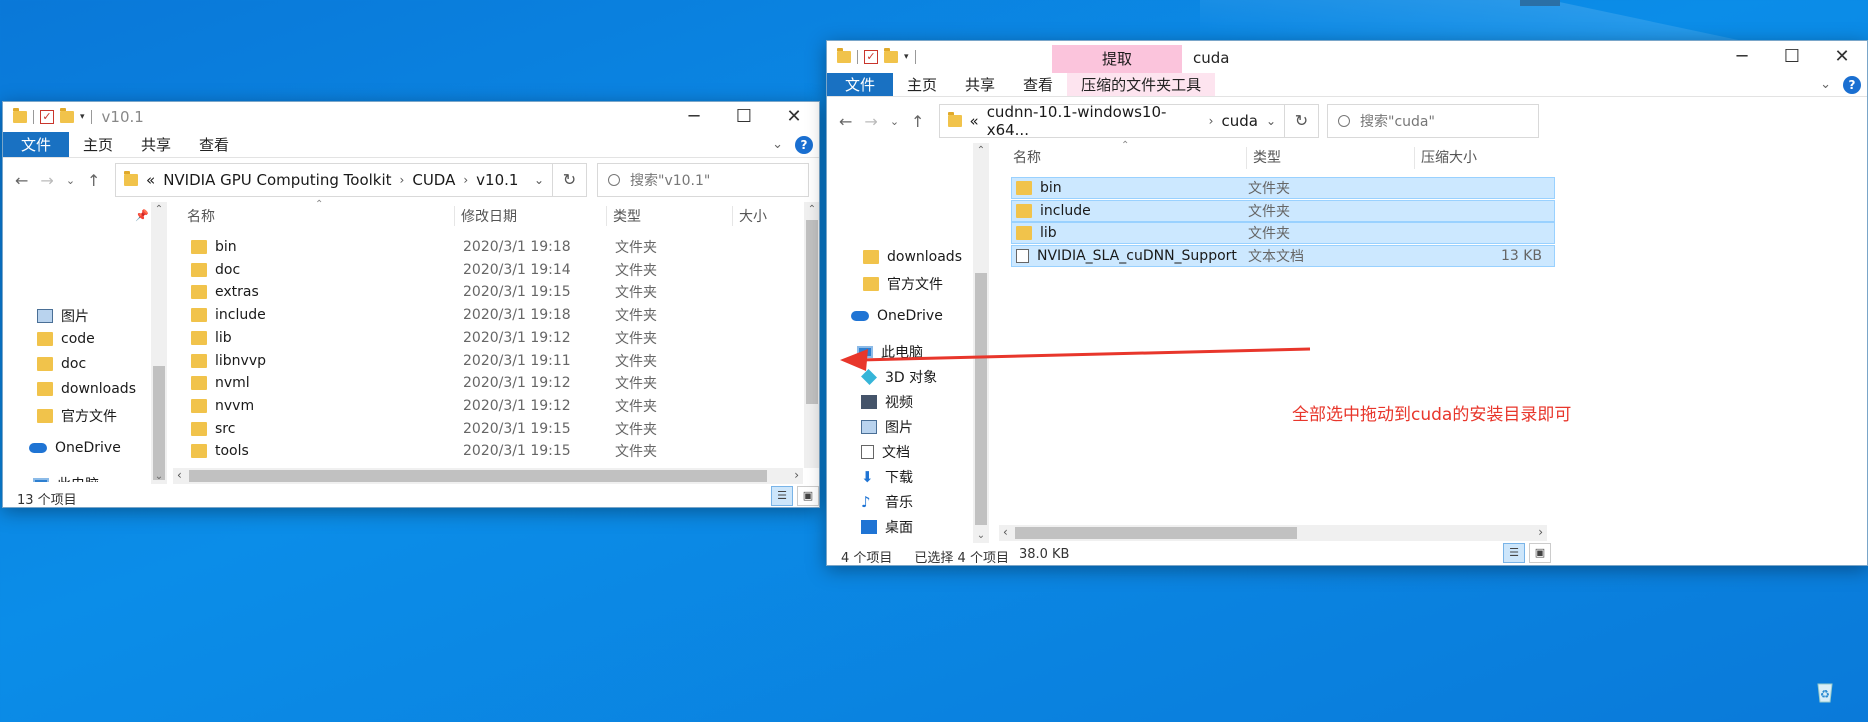 The height and width of the screenshot is (722, 1868). I want to click on arrow-shaft, so click(1085, 354).